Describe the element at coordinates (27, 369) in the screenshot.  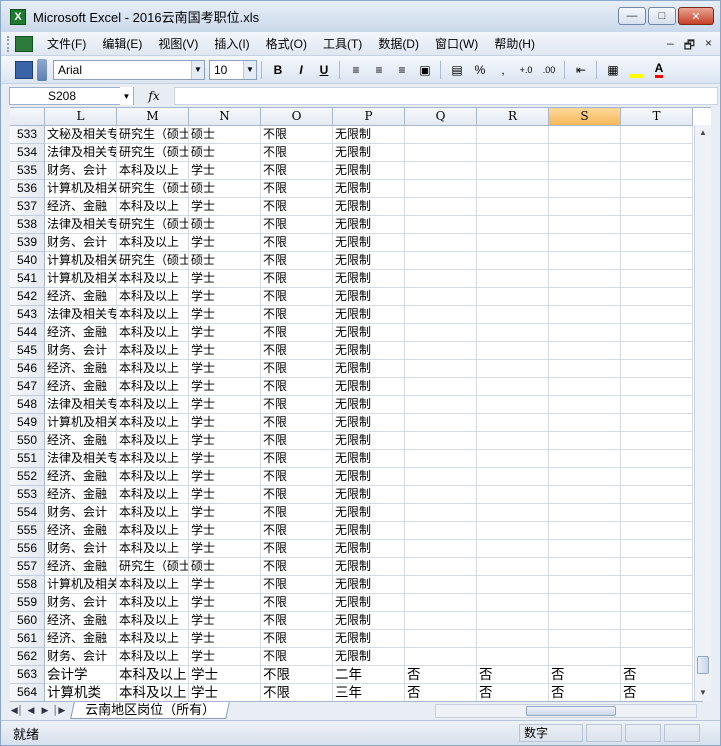
I see `row-header: 546` at that location.